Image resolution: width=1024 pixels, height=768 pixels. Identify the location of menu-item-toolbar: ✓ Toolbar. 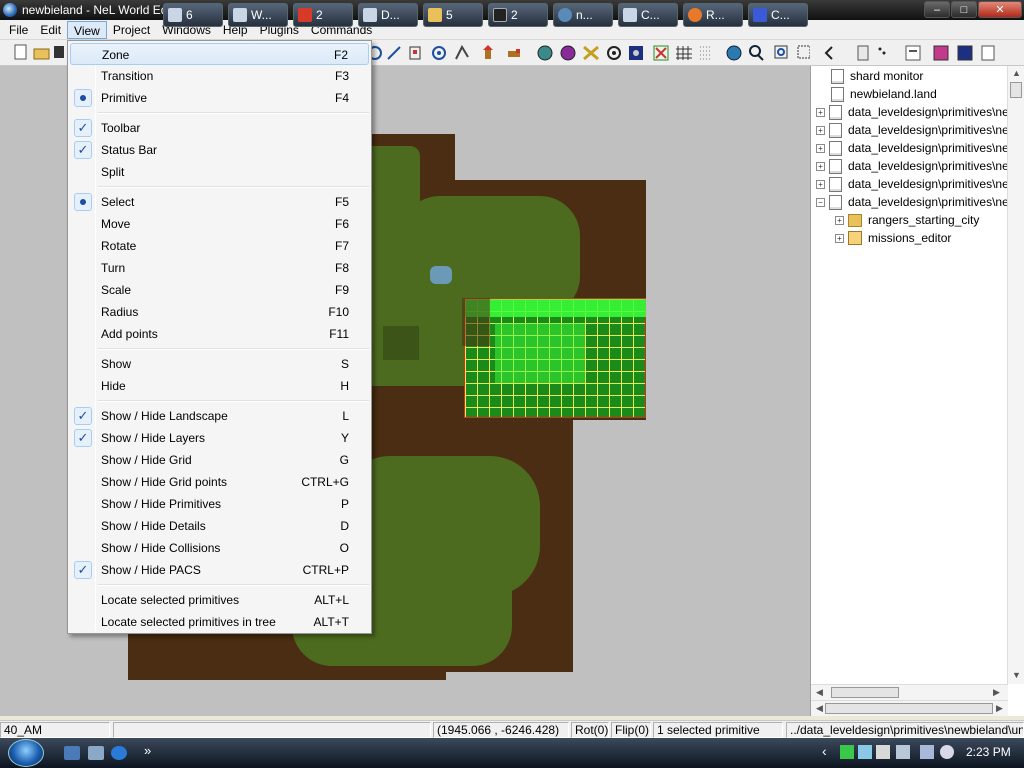
(219, 128).